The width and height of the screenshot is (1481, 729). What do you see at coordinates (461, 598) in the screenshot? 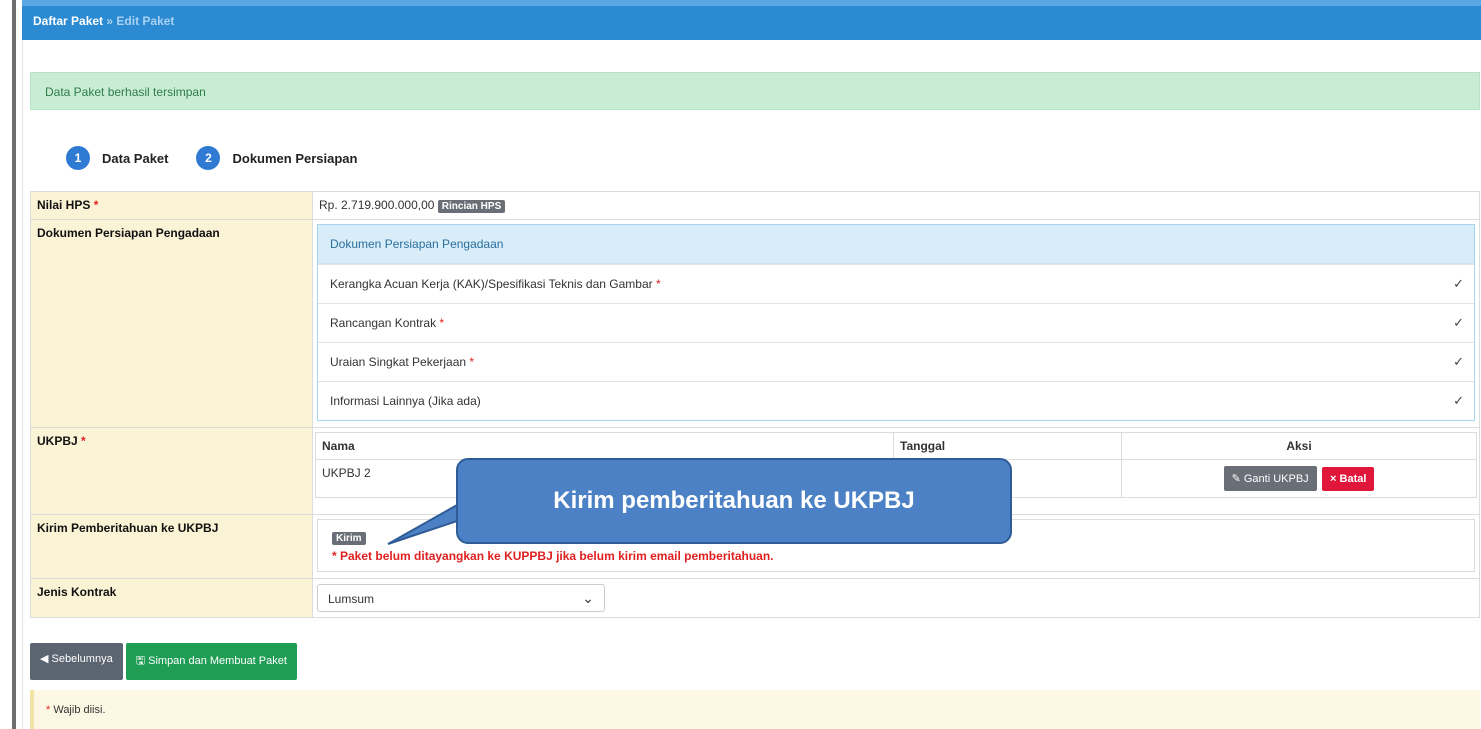
I see `jenis-kontrak-select: Lumsum ⌄` at bounding box center [461, 598].